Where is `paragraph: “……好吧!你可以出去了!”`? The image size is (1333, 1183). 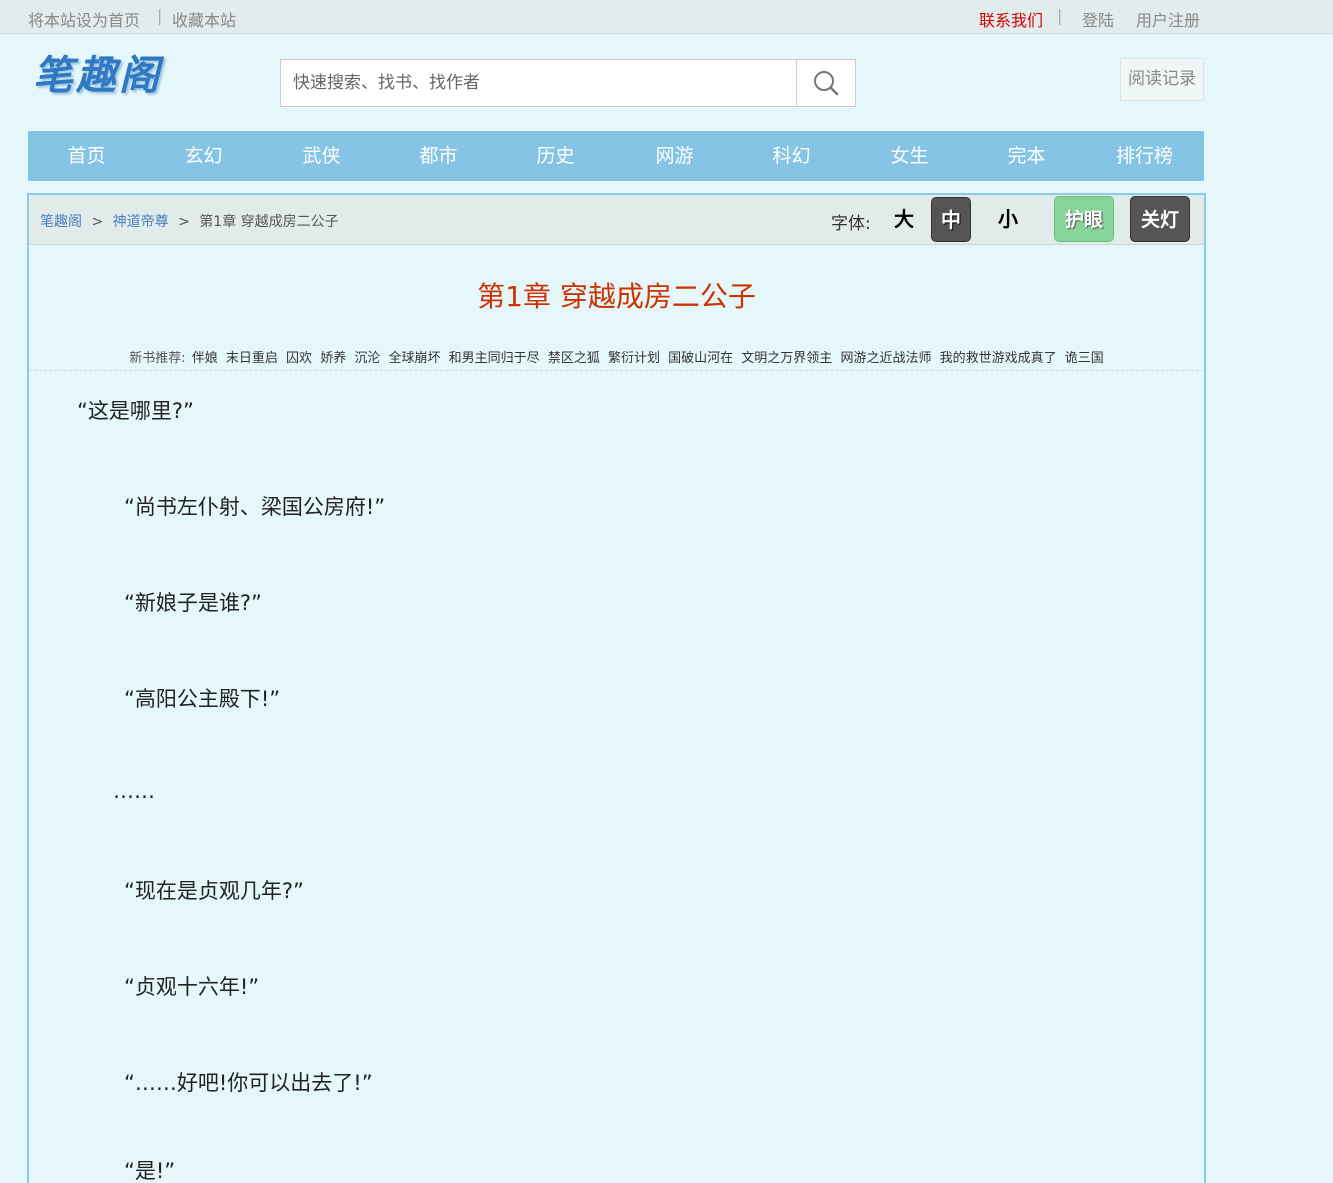 paragraph: “……好吧!你可以出去了!” is located at coordinates (248, 1083).